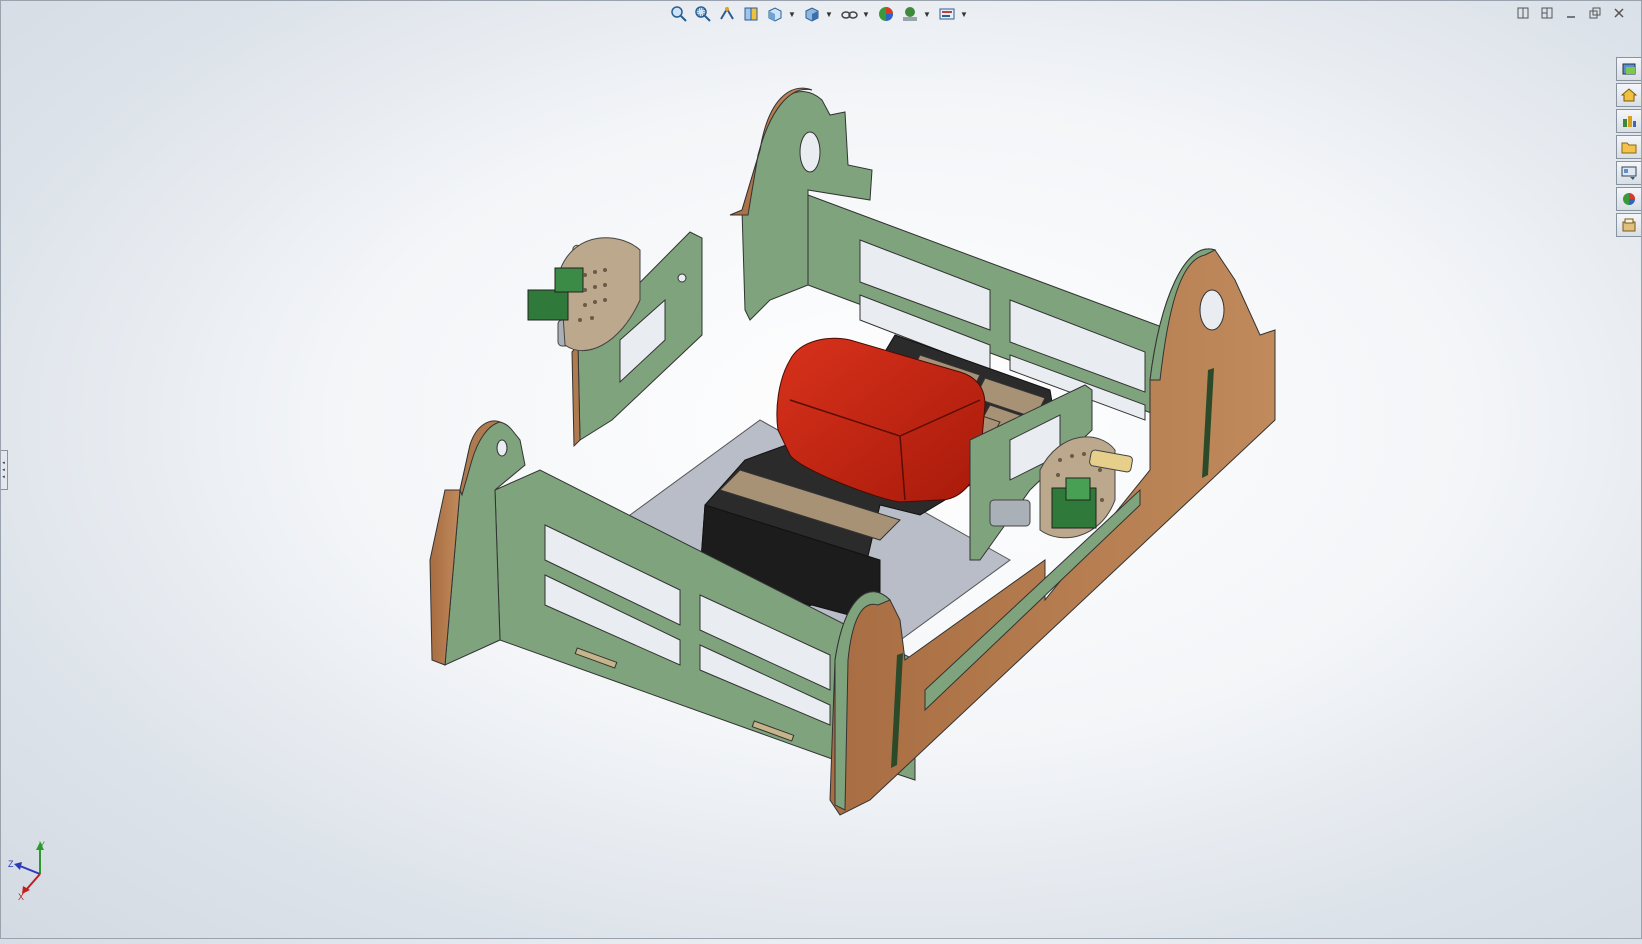  Describe the element at coordinates (829, 14) in the screenshot. I see `display-style-dropdown: ▼` at that location.